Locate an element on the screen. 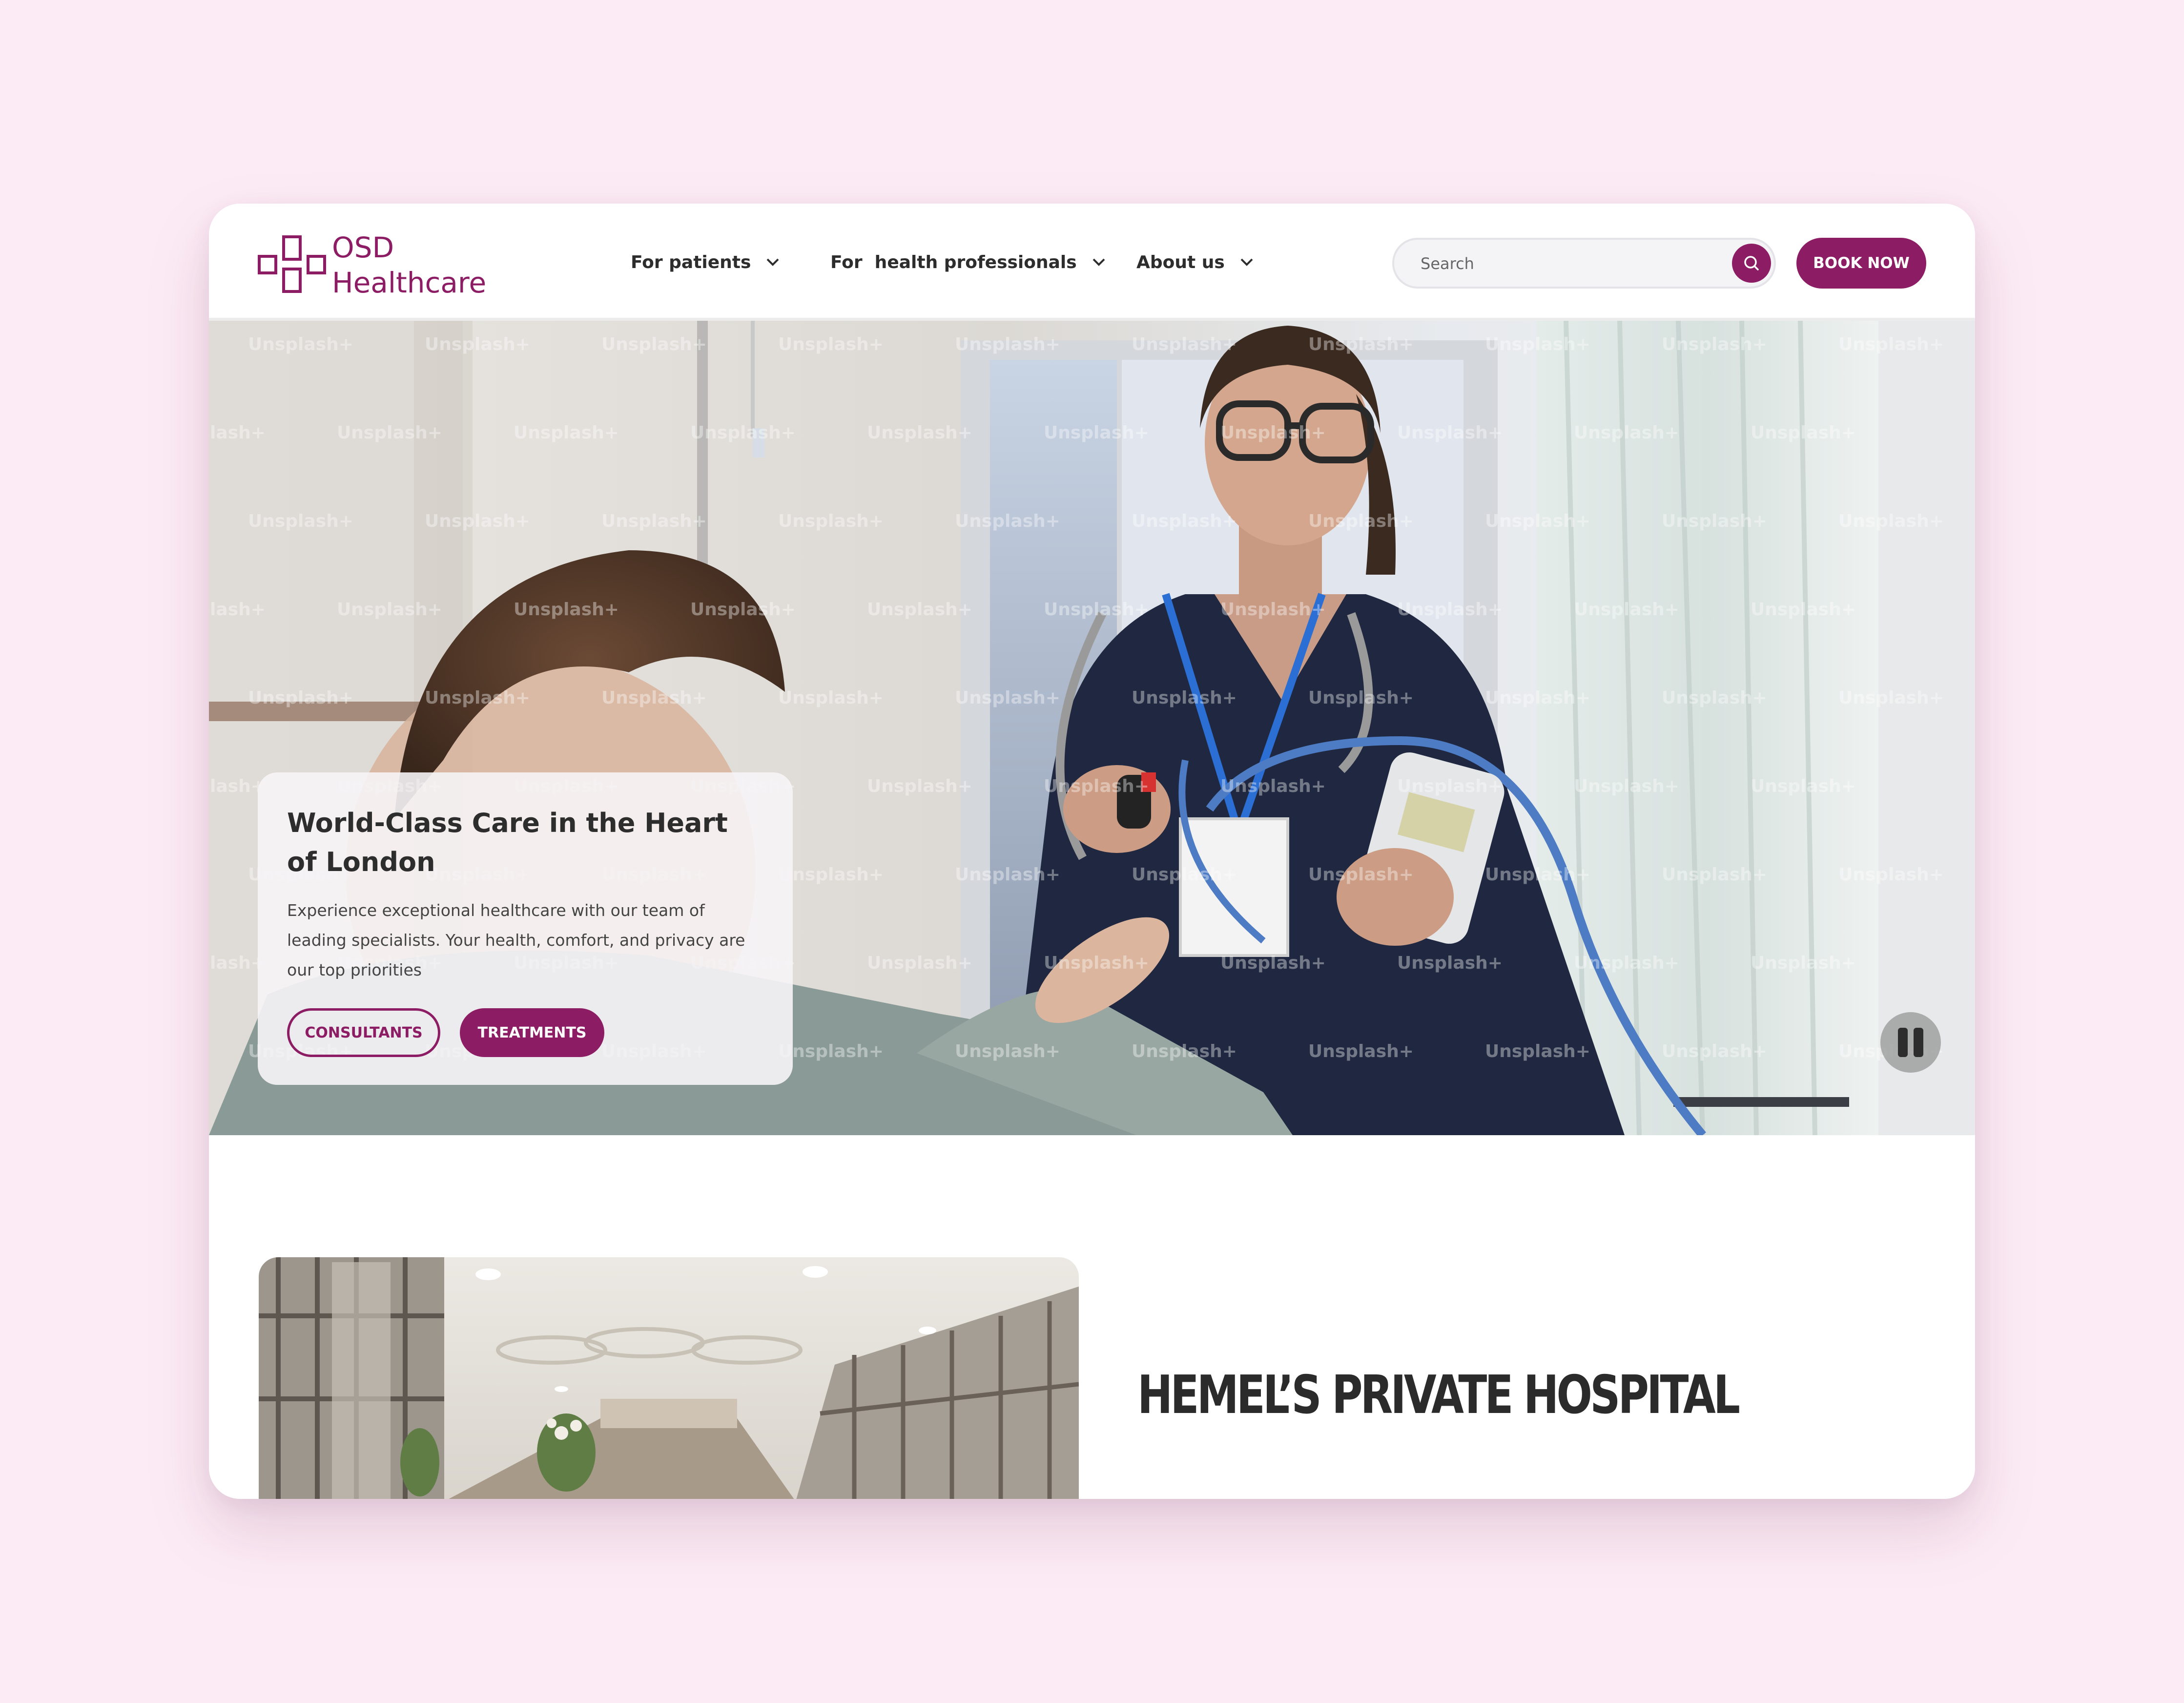  search-bar is located at coordinates (1584, 263).